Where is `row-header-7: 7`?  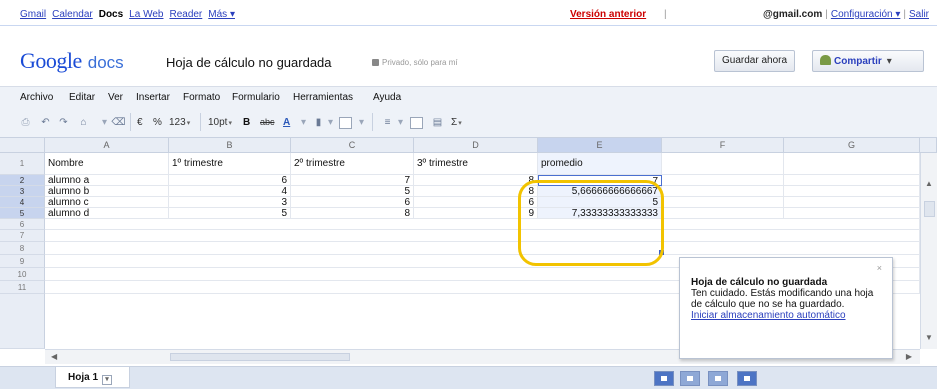 row-header-7: 7 is located at coordinates (22, 236).